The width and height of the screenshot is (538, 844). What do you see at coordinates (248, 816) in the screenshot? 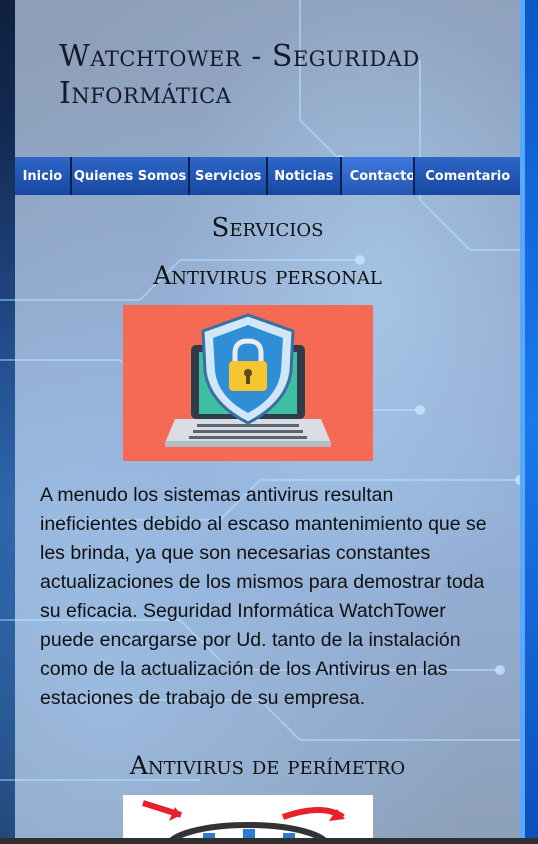
I see `network-perimeter-icon` at bounding box center [248, 816].